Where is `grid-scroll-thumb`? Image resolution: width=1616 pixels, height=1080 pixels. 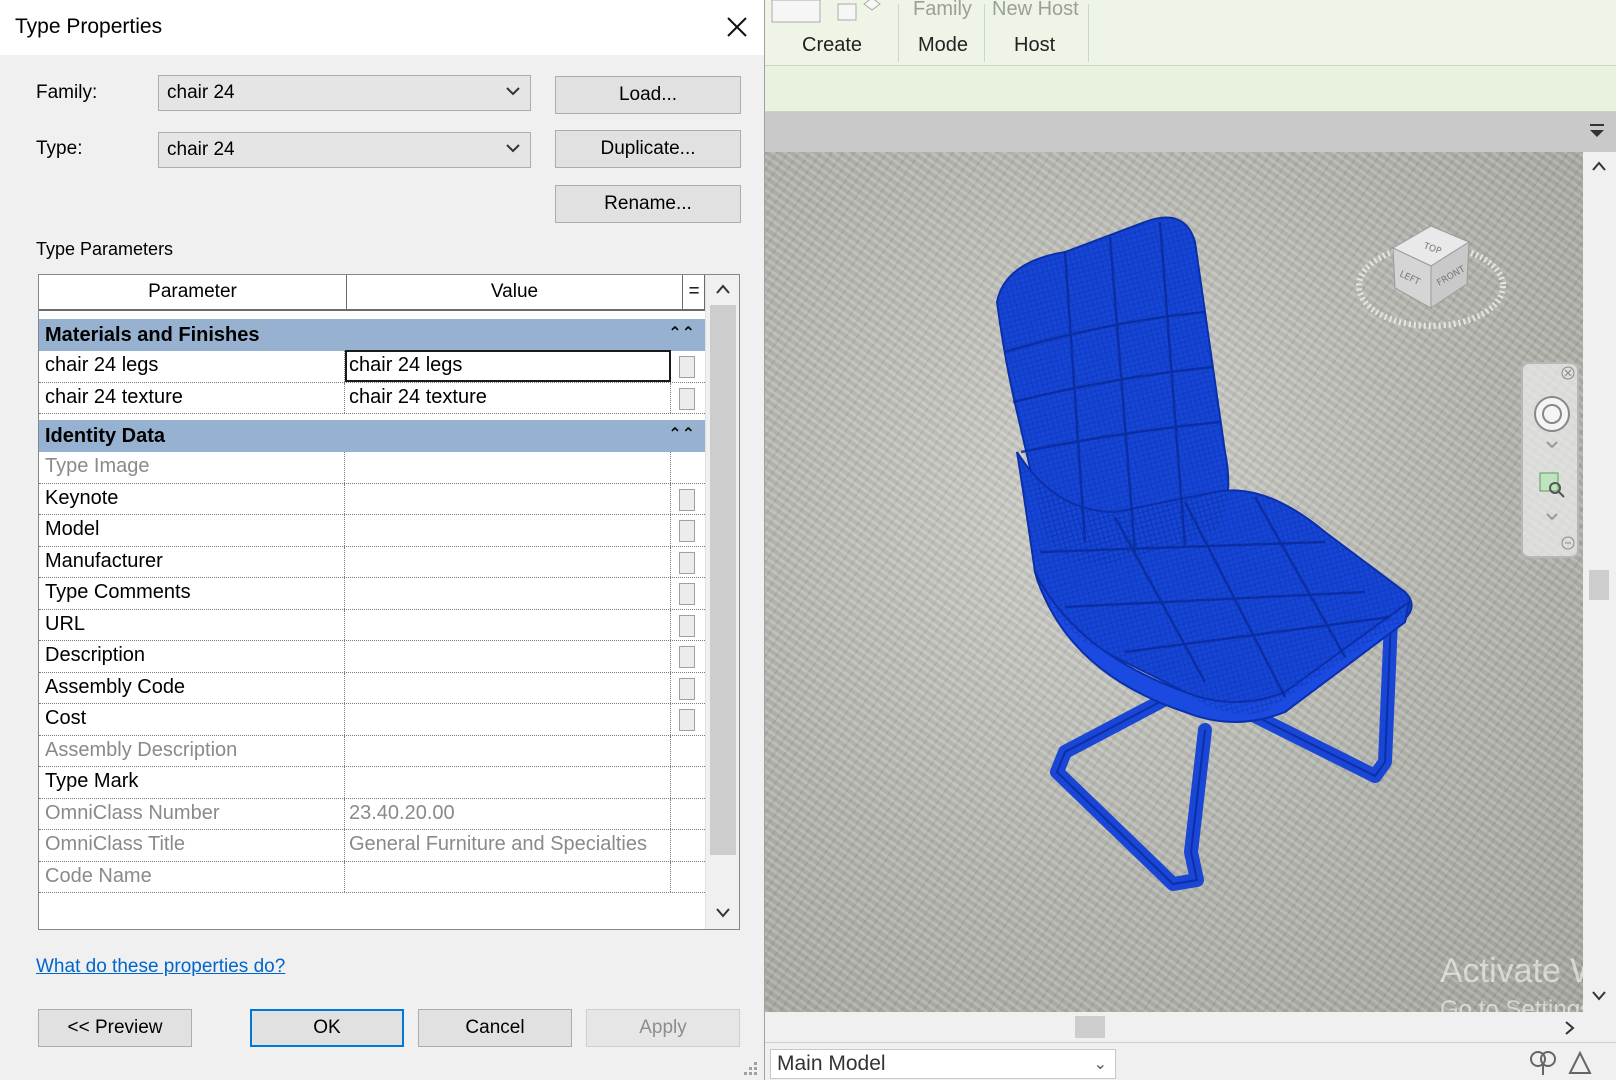
grid-scroll-thumb is located at coordinates (723, 580).